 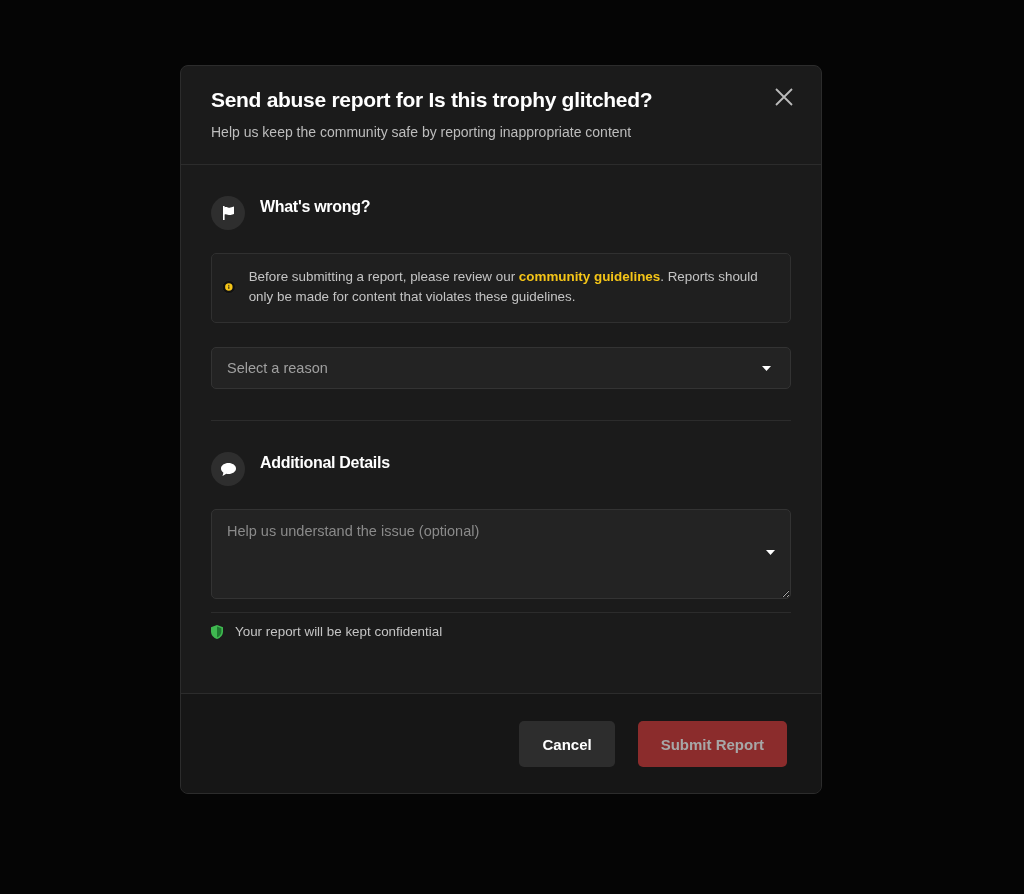 What do you see at coordinates (501, 554) in the screenshot?
I see `details-field: Help us understand the issue (optional)` at bounding box center [501, 554].